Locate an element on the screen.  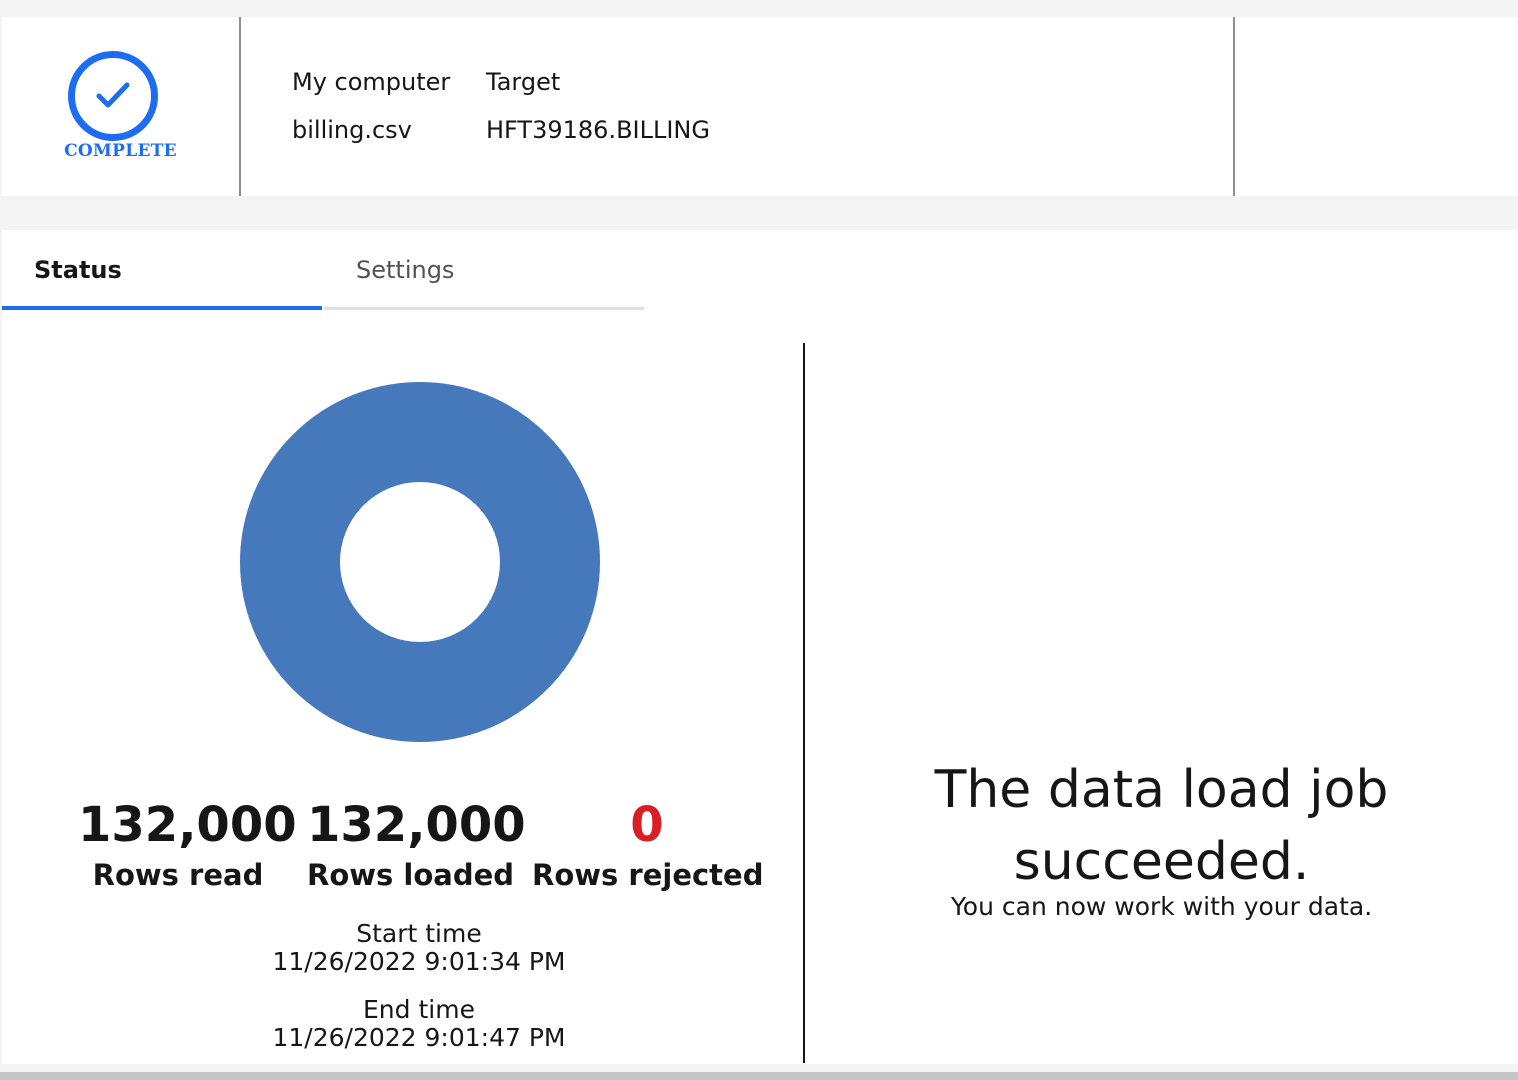
status-label: COMPLETE is located at coordinates (120, 151).